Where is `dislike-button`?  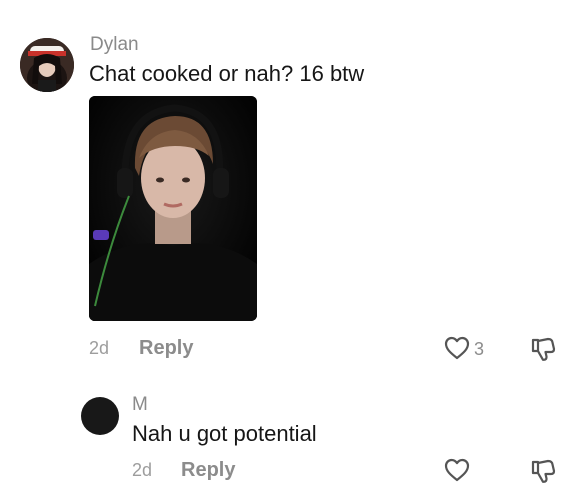
dislike-button is located at coordinates (543, 351).